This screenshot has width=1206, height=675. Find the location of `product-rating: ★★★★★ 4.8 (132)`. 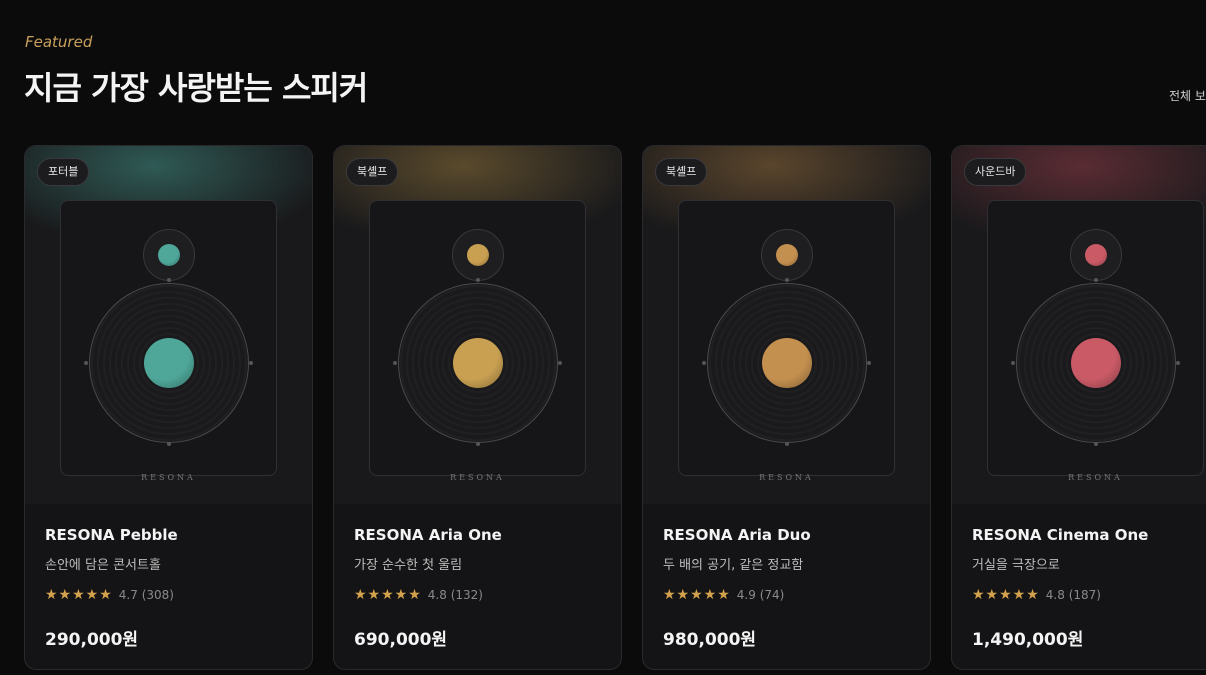

product-rating: ★★★★★ 4.8 (132) is located at coordinates (479, 595).